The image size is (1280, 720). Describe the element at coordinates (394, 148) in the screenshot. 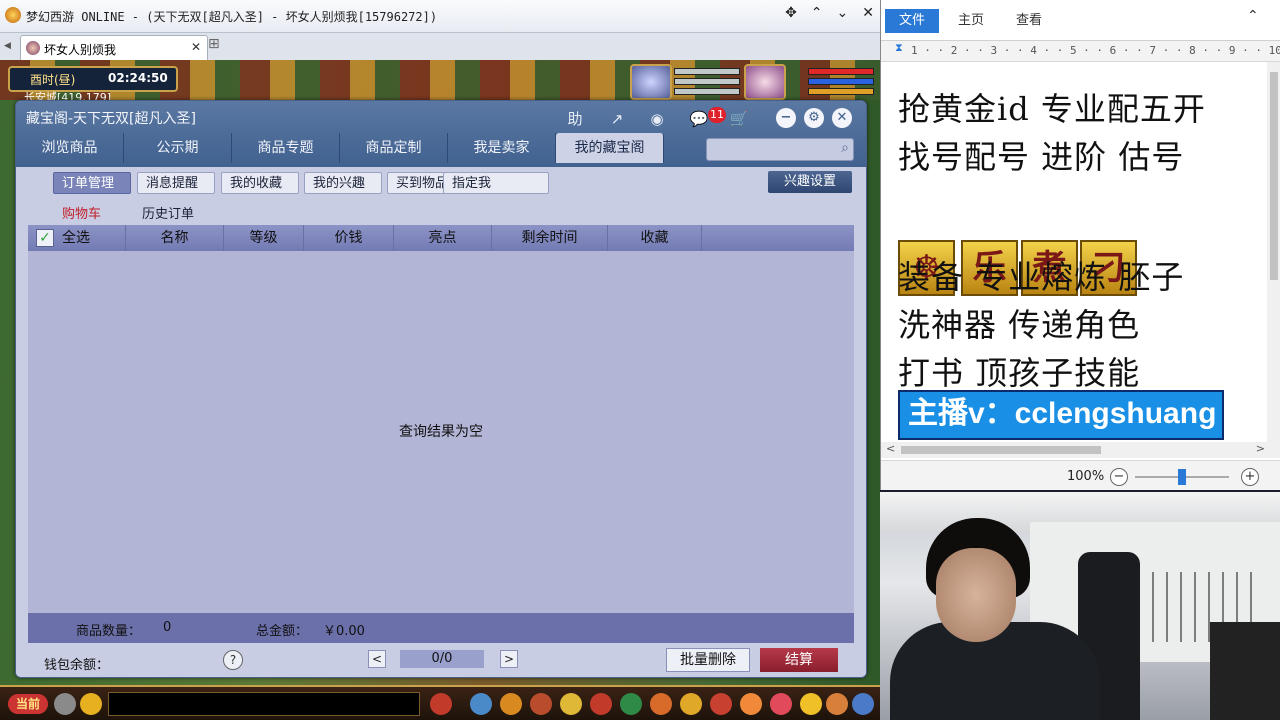

I see `tab-custom-goods: 商品定制` at that location.